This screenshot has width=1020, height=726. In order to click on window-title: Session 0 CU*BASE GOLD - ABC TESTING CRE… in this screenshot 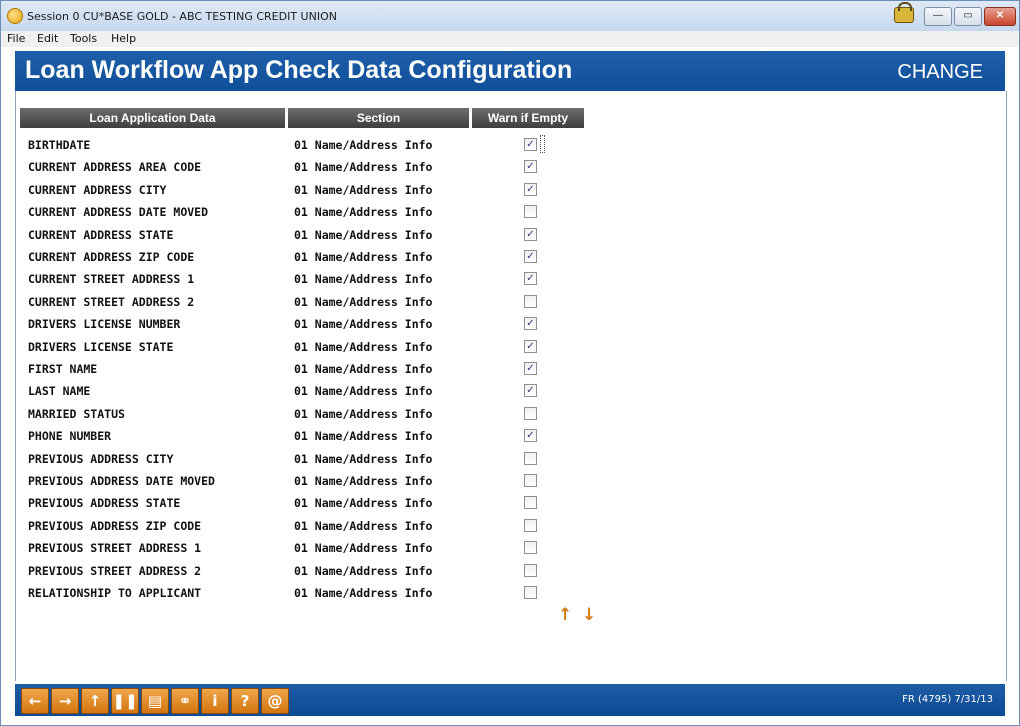, I will do `click(182, 16)`.